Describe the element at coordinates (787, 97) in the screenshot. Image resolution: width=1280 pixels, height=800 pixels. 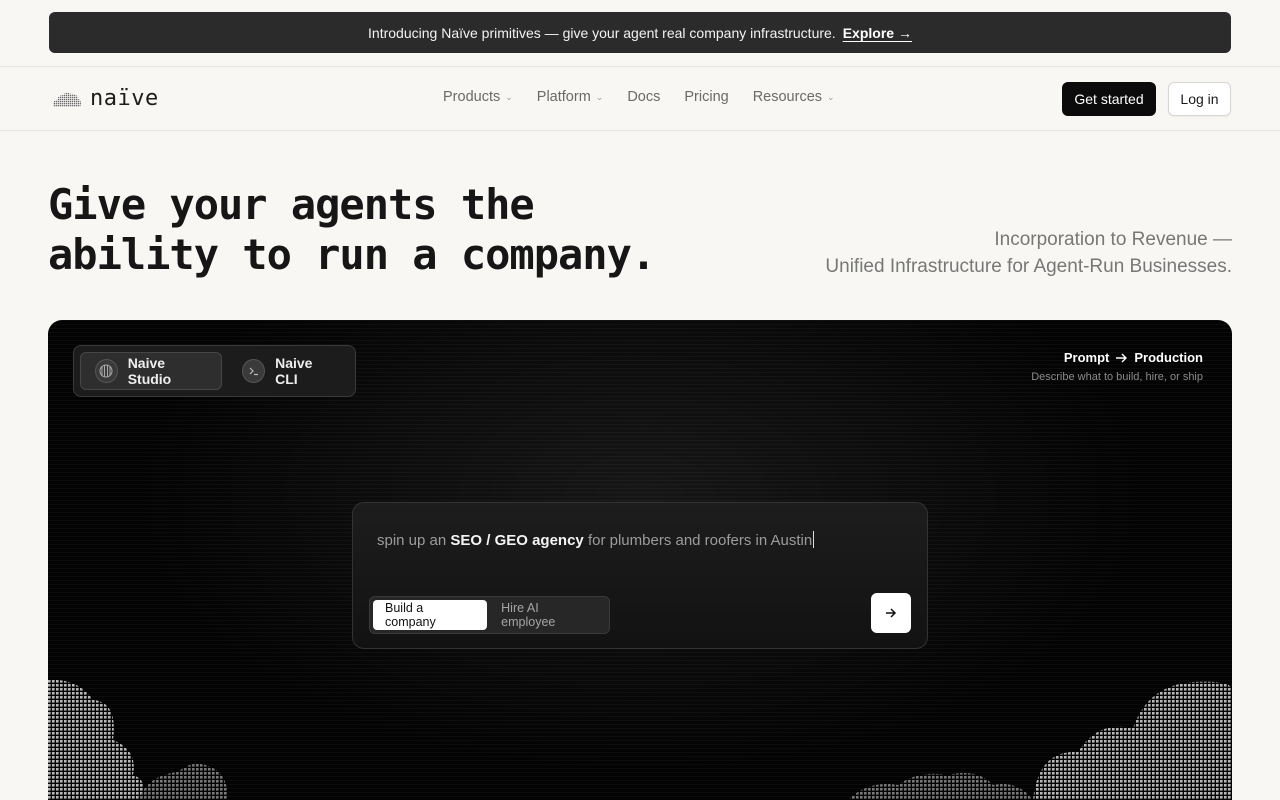
I see `nav-resources-label: Resources` at that location.